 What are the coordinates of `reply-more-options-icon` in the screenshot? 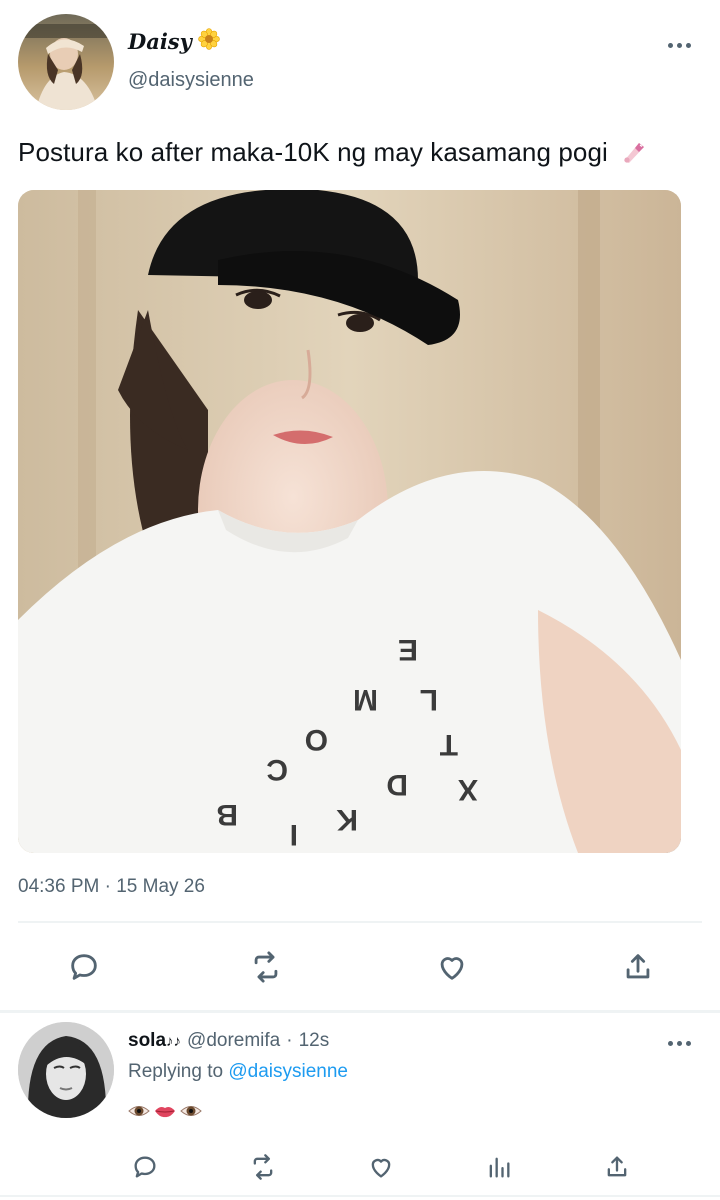 It's located at (682, 1043).